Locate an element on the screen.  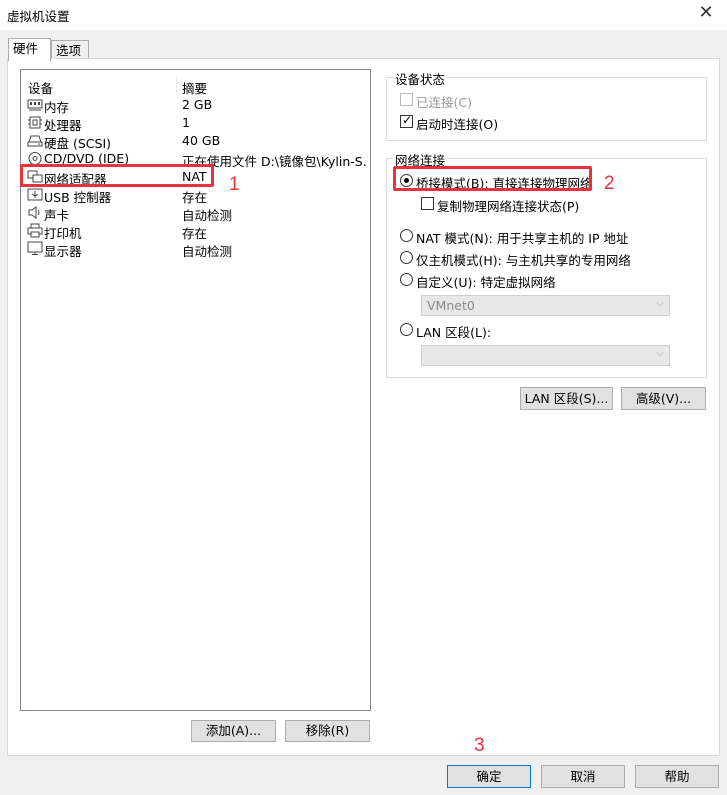
annotation-2: 2 is located at coordinates (609, 183).